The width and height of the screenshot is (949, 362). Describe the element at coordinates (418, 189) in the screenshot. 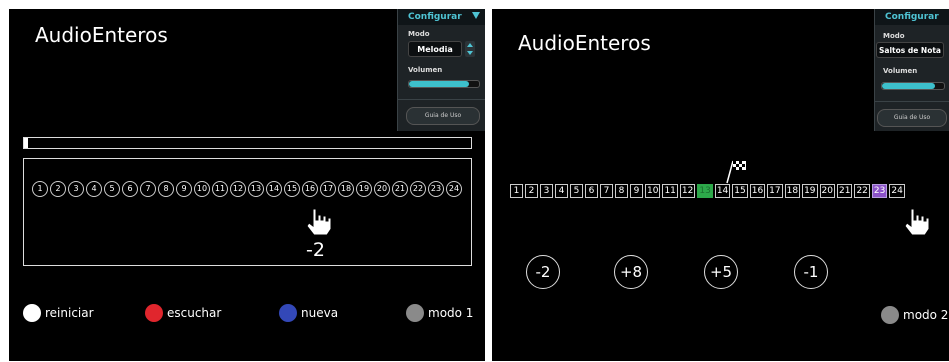

I see `number-circle: 22` at that location.